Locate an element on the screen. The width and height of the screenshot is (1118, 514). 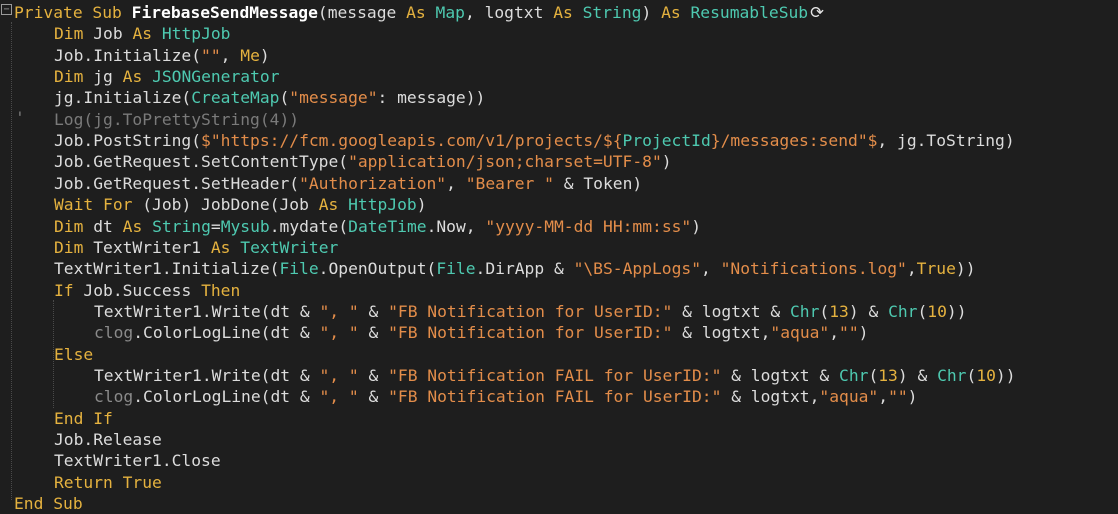
code-token: clog is located at coordinates (114, 397).